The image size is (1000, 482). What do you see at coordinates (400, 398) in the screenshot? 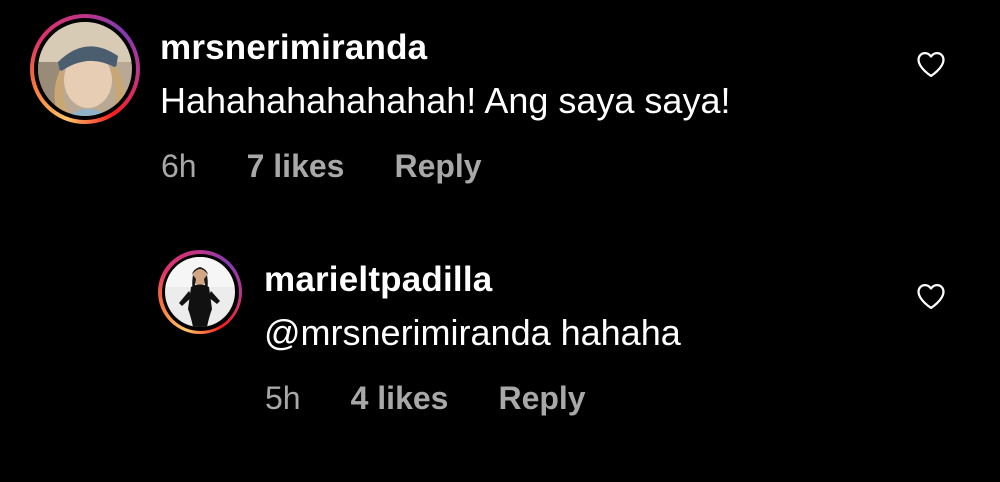
I see `likes-count-button: 4 likes` at bounding box center [400, 398].